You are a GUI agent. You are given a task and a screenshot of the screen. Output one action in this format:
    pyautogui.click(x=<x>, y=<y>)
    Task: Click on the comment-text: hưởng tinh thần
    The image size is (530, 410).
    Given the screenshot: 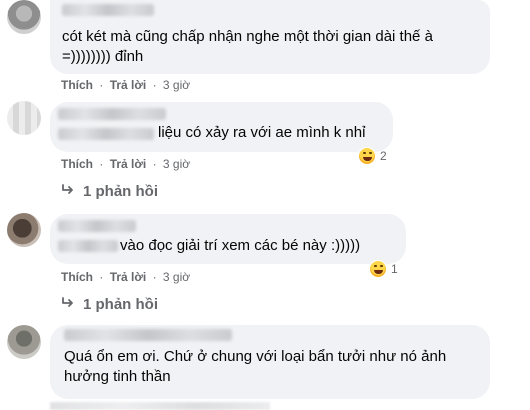 What is the action you would take?
    pyautogui.click(x=117, y=376)
    